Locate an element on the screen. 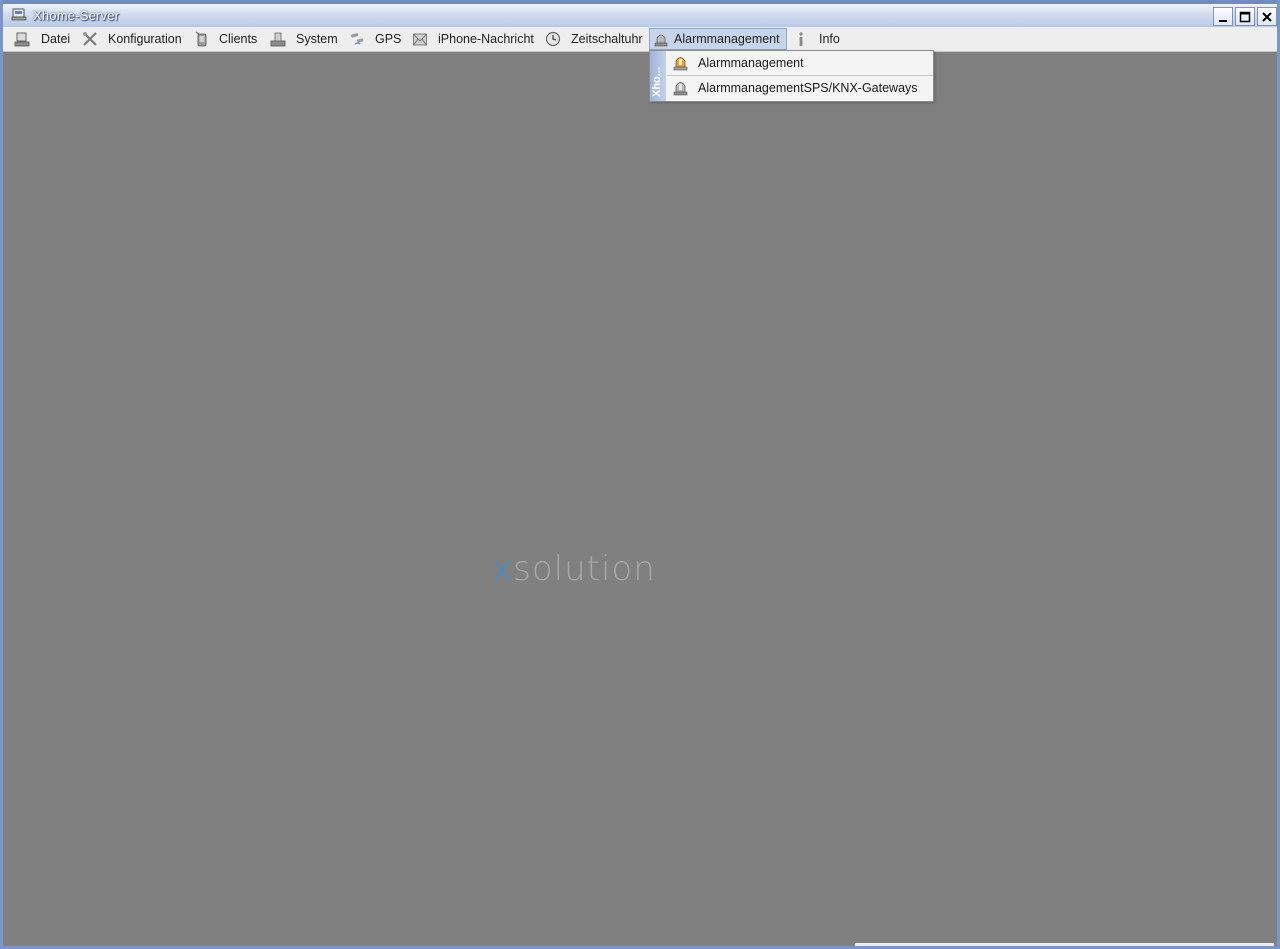 The height and width of the screenshot is (949, 1280). menu-clients: Clients is located at coordinates (227, 39).